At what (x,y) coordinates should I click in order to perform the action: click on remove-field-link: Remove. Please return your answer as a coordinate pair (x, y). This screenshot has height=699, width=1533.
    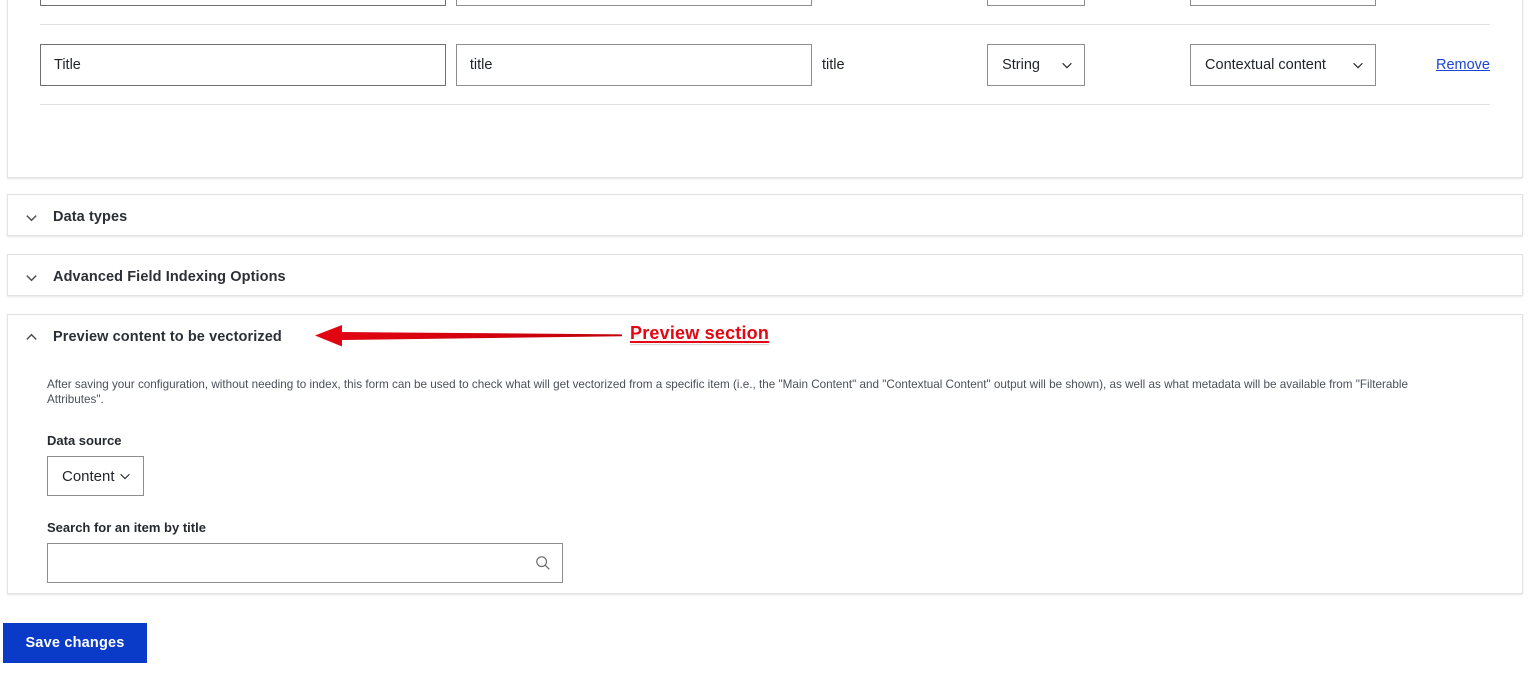
    Looking at the image, I should click on (1463, 65).